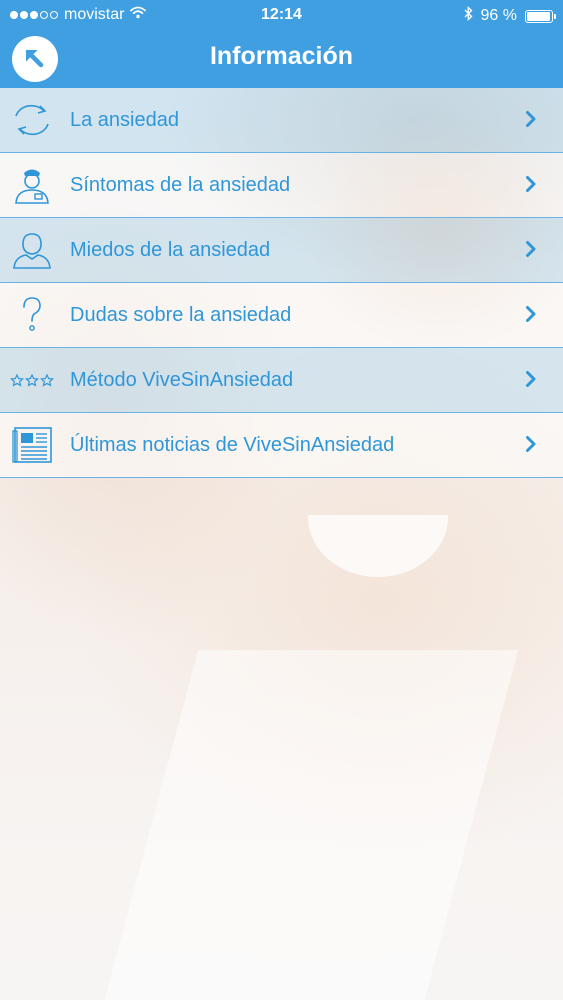 This screenshot has width=563, height=1000. What do you see at coordinates (378, 546) in the screenshot?
I see `background-photo-smile` at bounding box center [378, 546].